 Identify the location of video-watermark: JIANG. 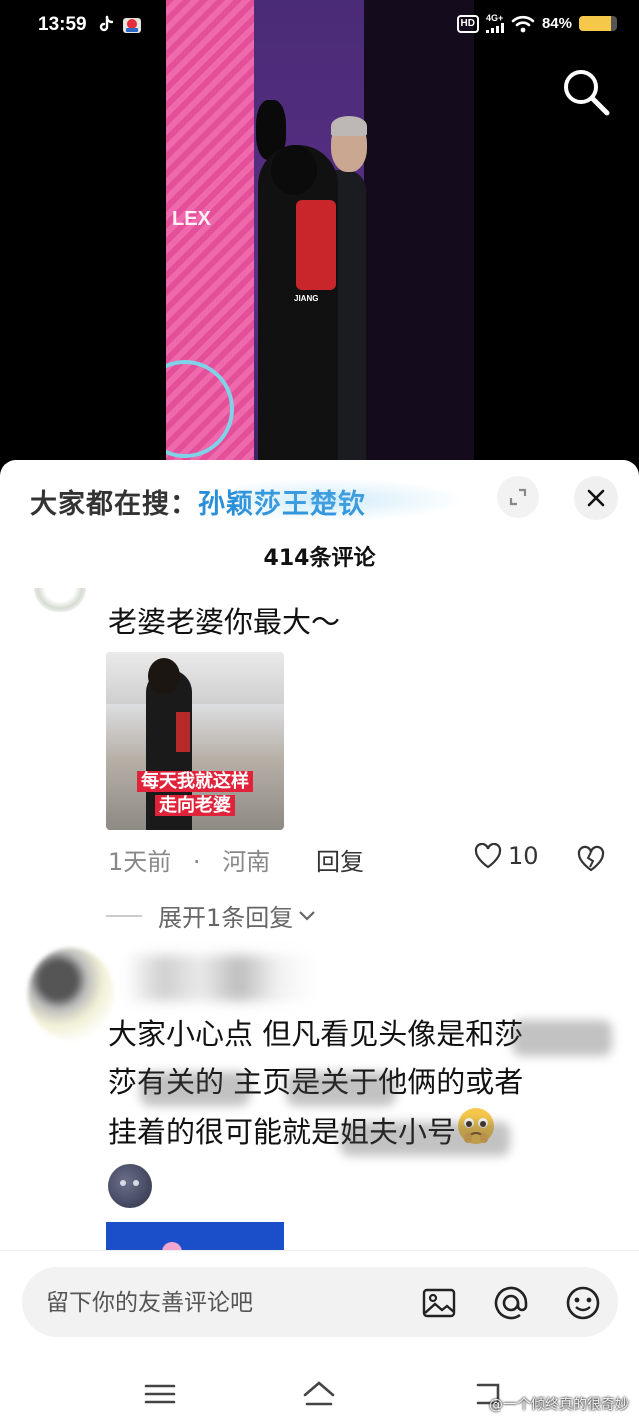
(306, 298).